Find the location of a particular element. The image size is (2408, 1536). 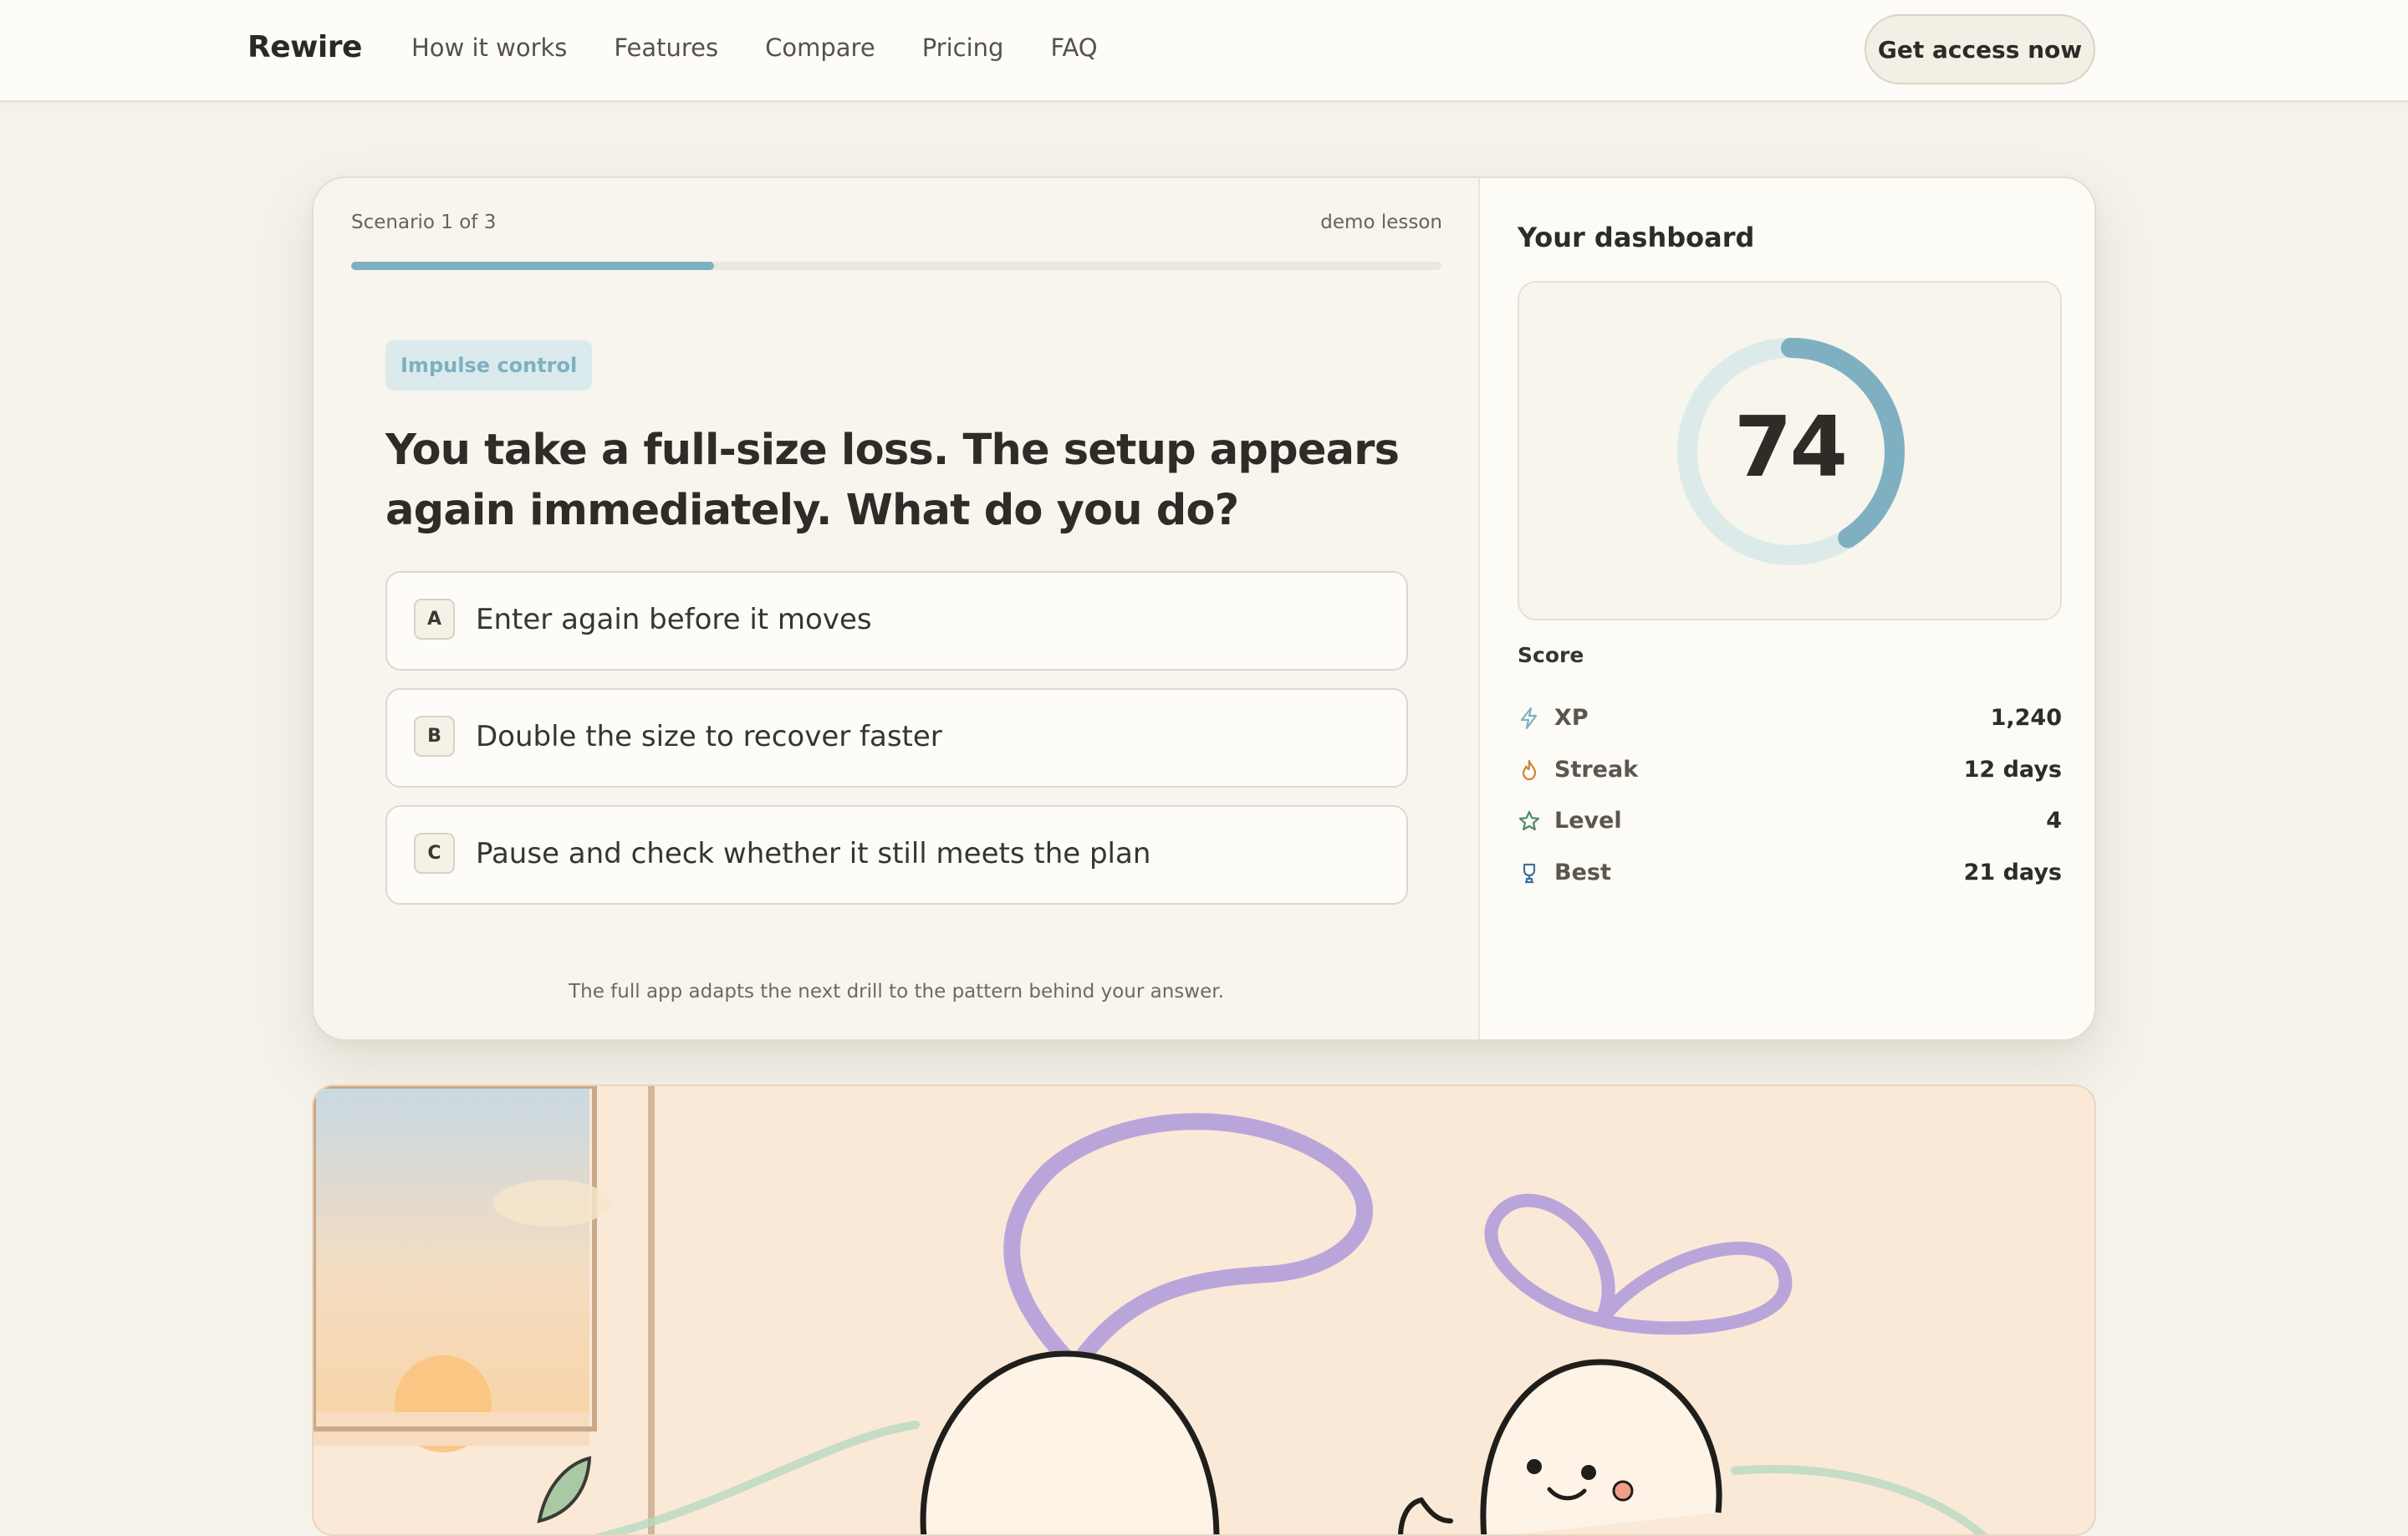

wall-edge is located at coordinates (652, 1310).